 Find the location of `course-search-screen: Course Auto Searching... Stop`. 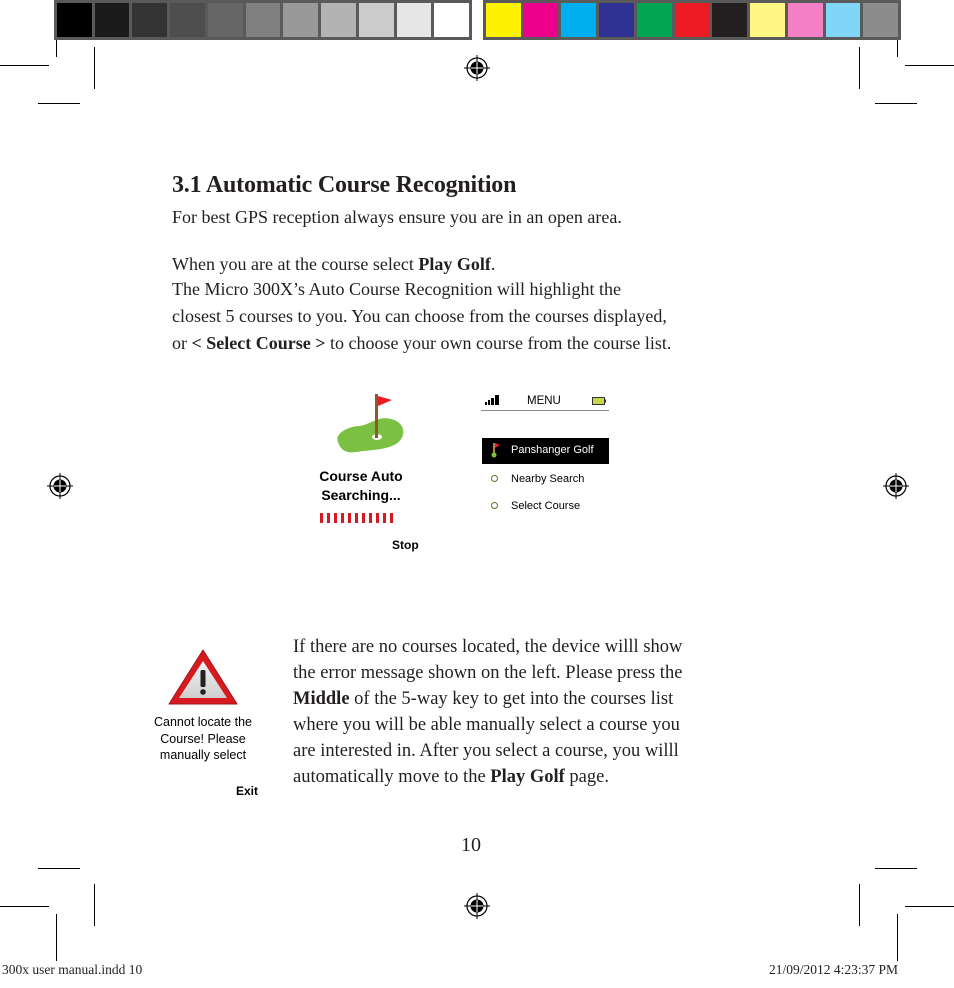

course-search-screen: Course Auto Searching... Stop is located at coordinates (370, 473).